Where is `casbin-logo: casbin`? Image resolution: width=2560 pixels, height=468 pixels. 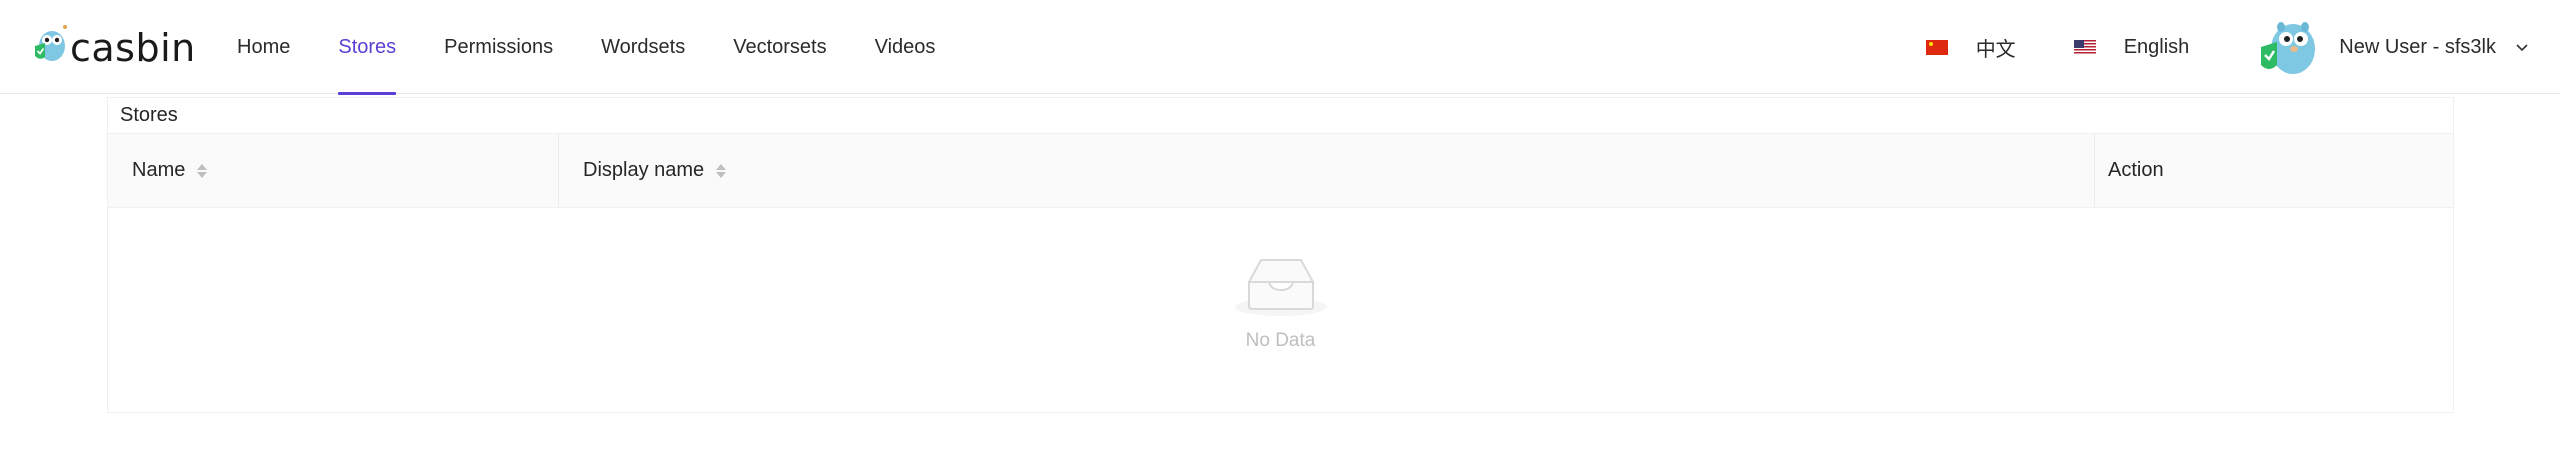
casbin-logo: casbin is located at coordinates (114, 46).